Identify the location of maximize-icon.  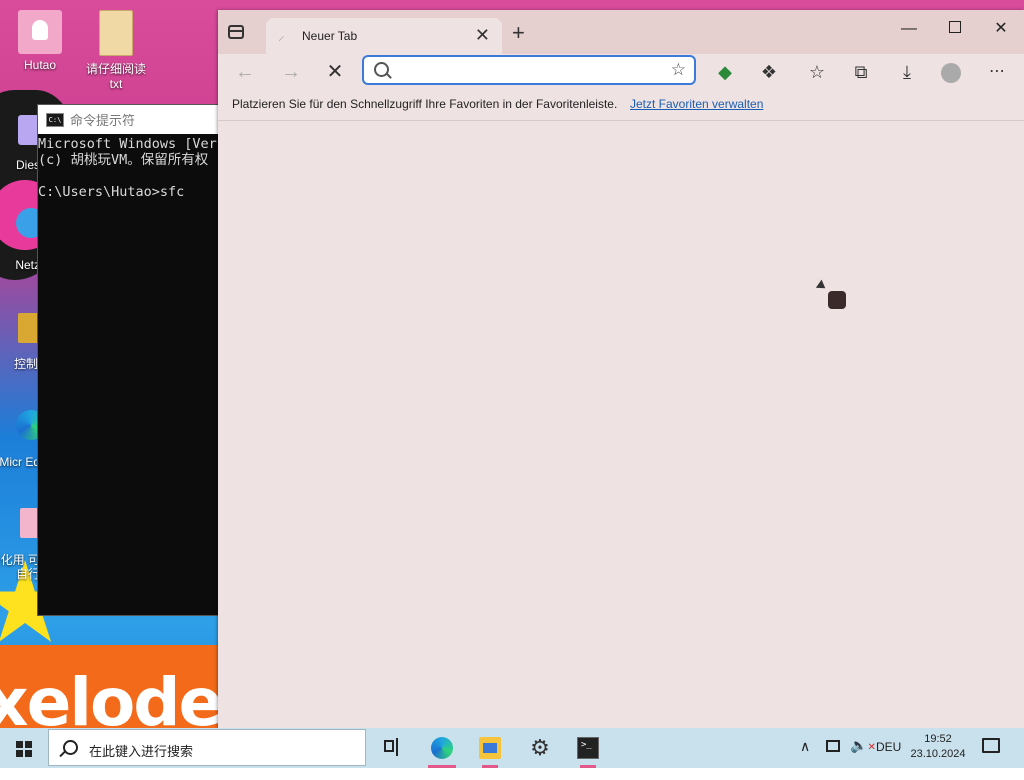
(955, 27).